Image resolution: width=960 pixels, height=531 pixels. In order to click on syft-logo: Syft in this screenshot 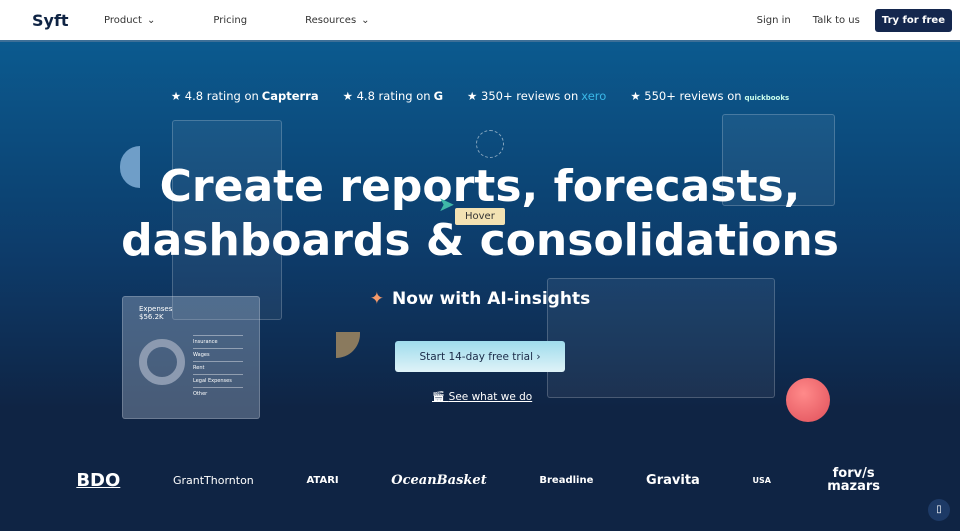, I will do `click(68, 20)`.